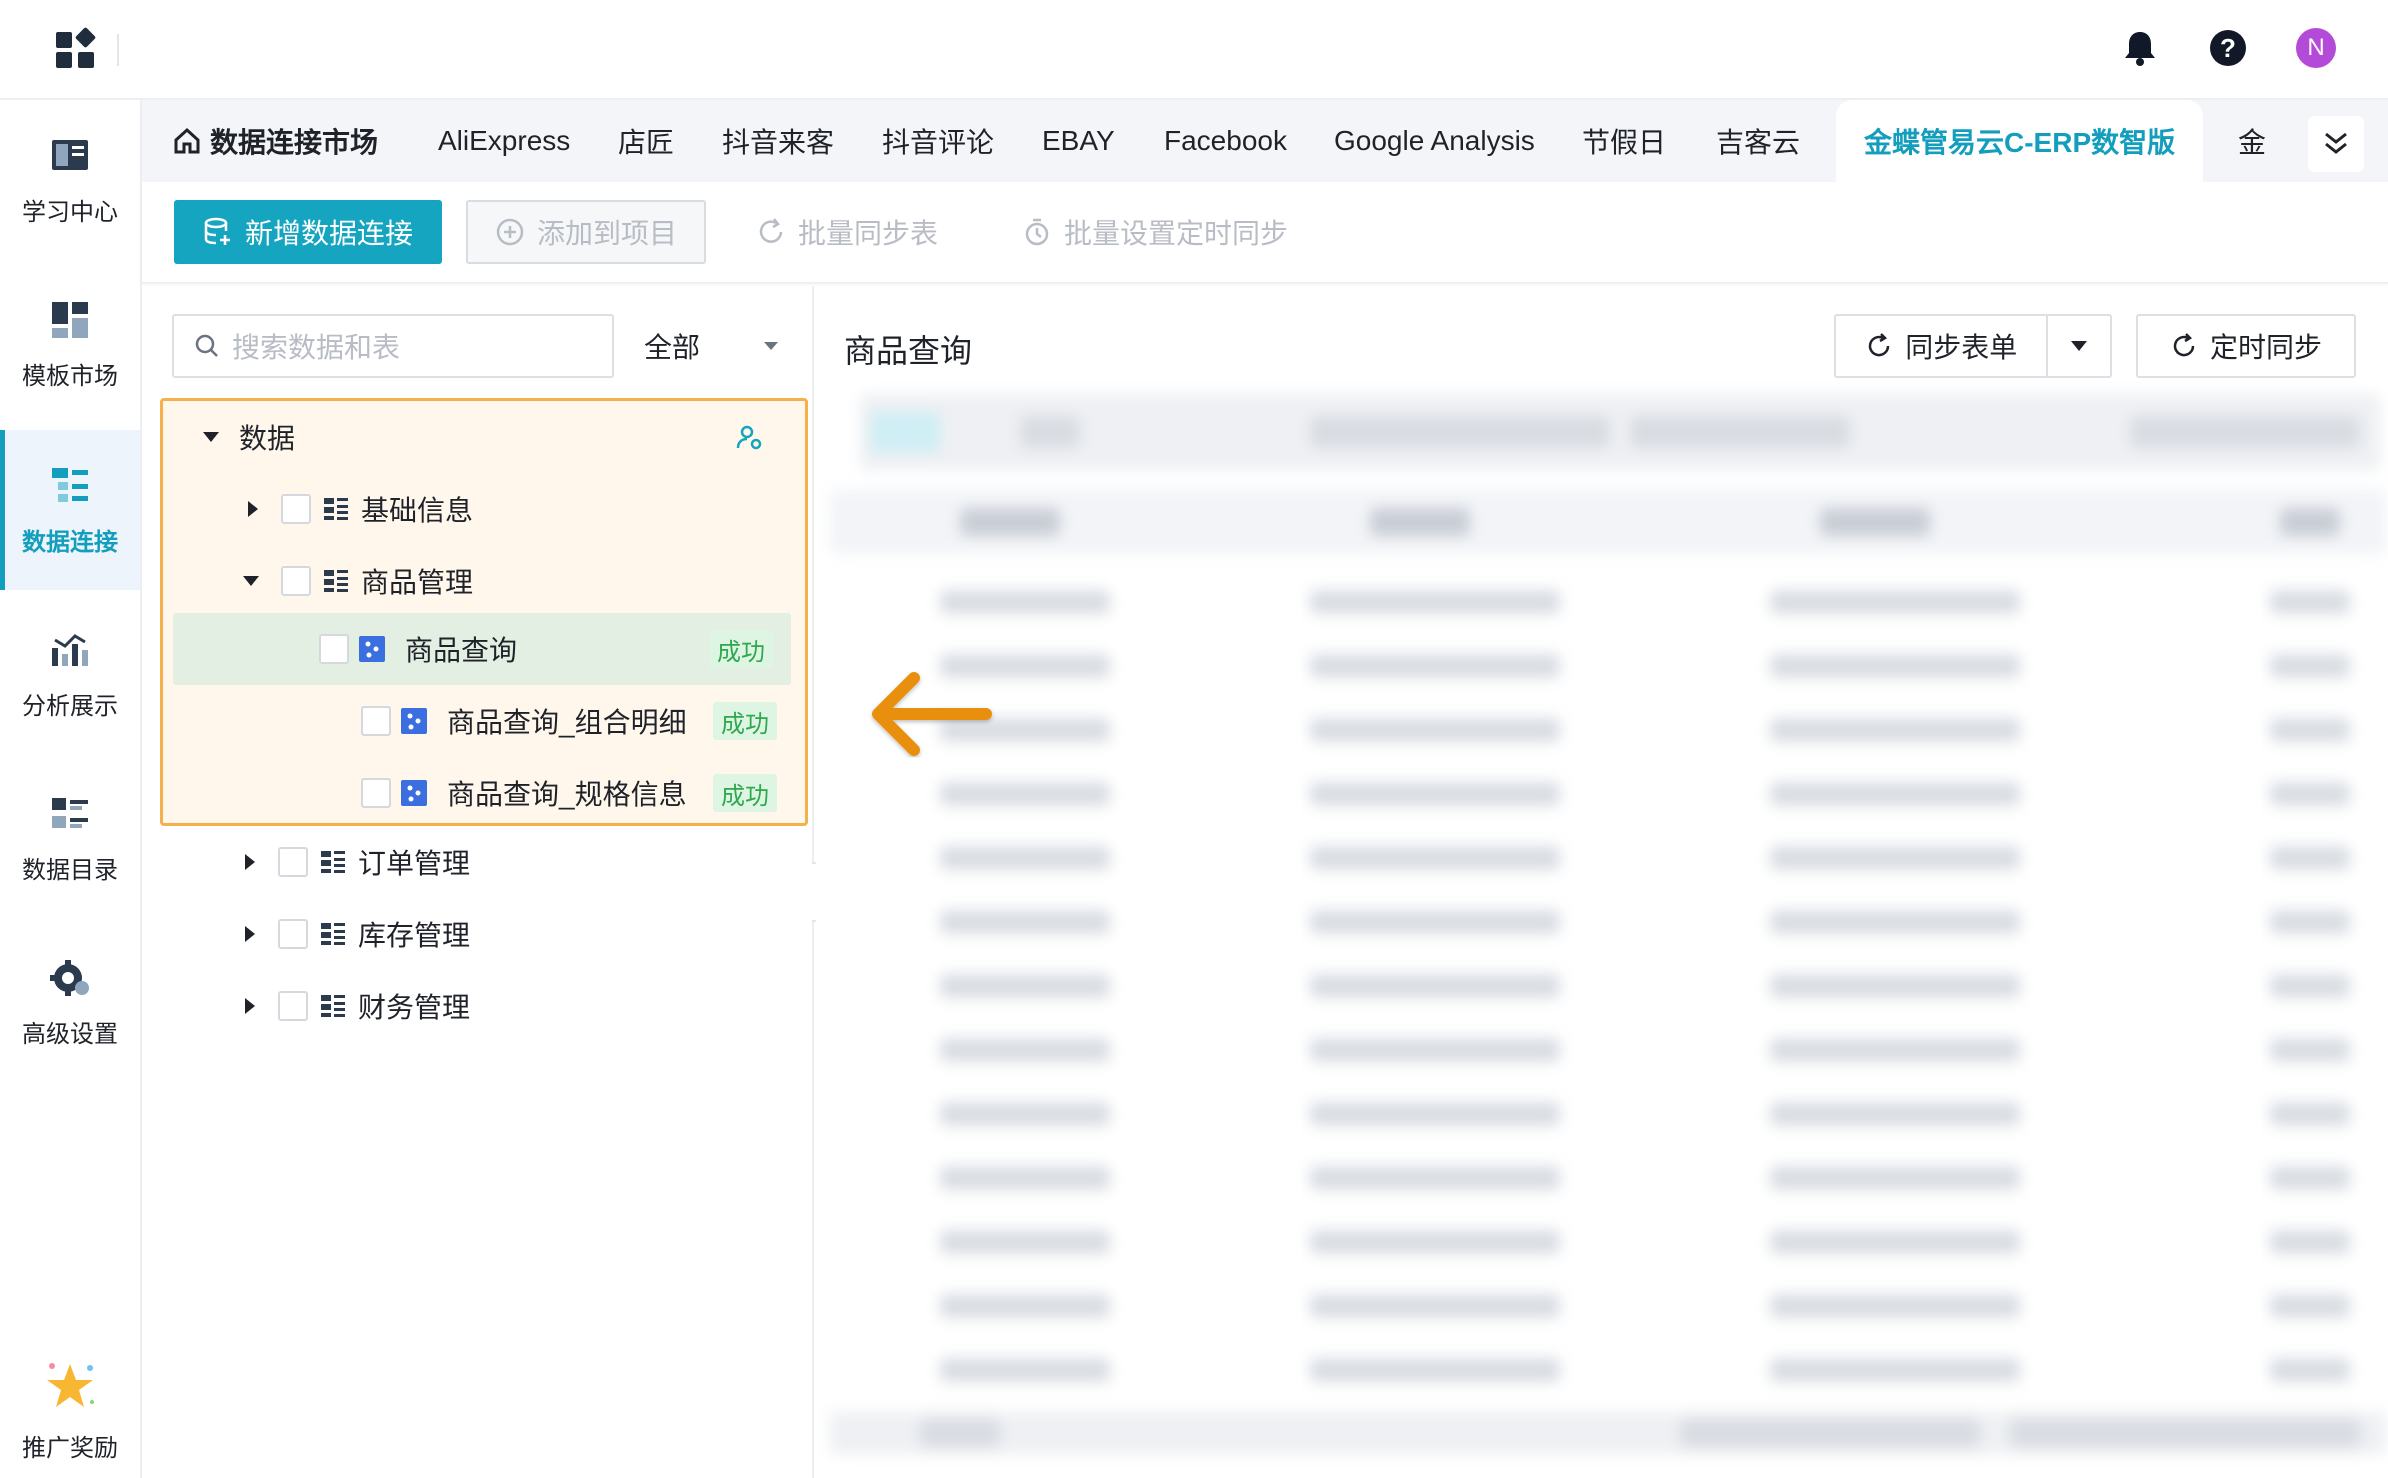 This screenshot has width=2388, height=1478. What do you see at coordinates (484, 509) in the screenshot?
I see `tree-node-basic-info: 基础信息` at bounding box center [484, 509].